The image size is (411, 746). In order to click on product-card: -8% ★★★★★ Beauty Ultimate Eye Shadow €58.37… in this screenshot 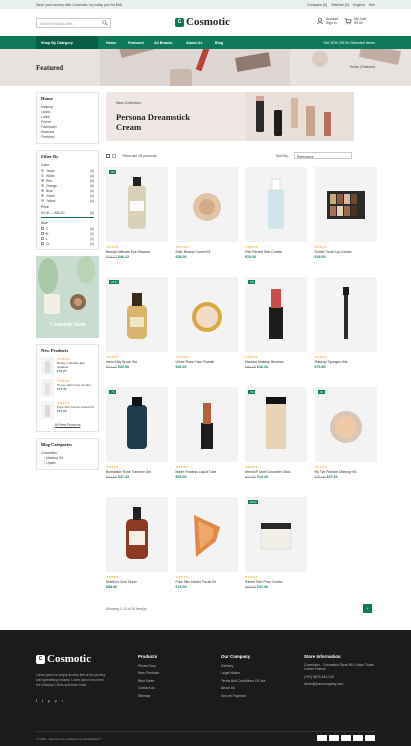, I will do `click(137, 213)`.